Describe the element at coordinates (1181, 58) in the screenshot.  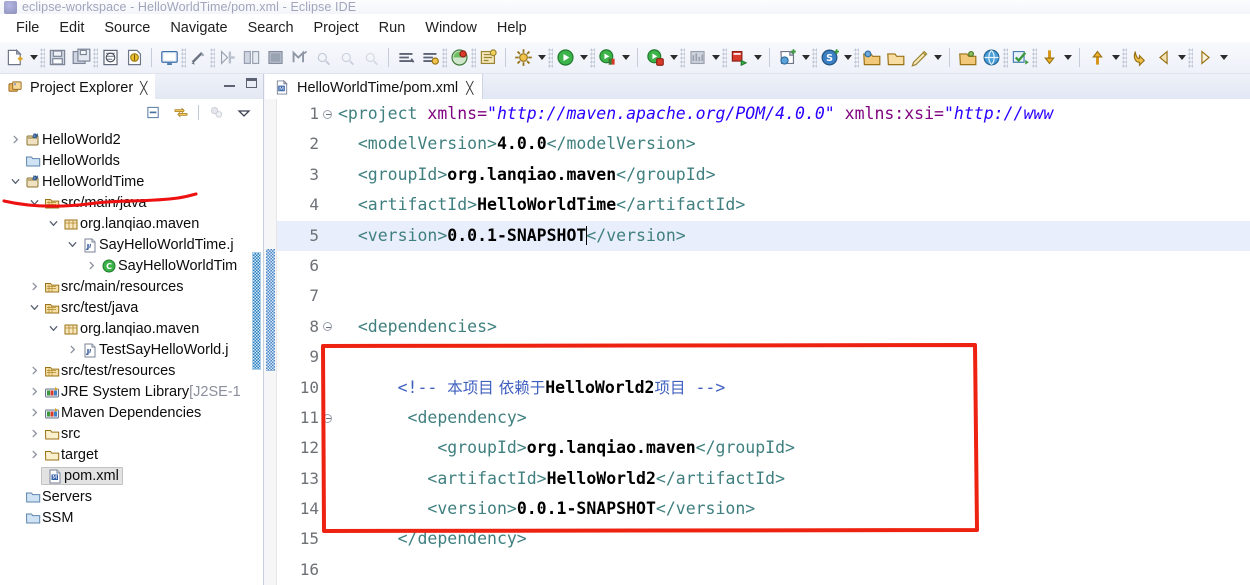
I see `nav-dropdown-arrow-icon` at that location.